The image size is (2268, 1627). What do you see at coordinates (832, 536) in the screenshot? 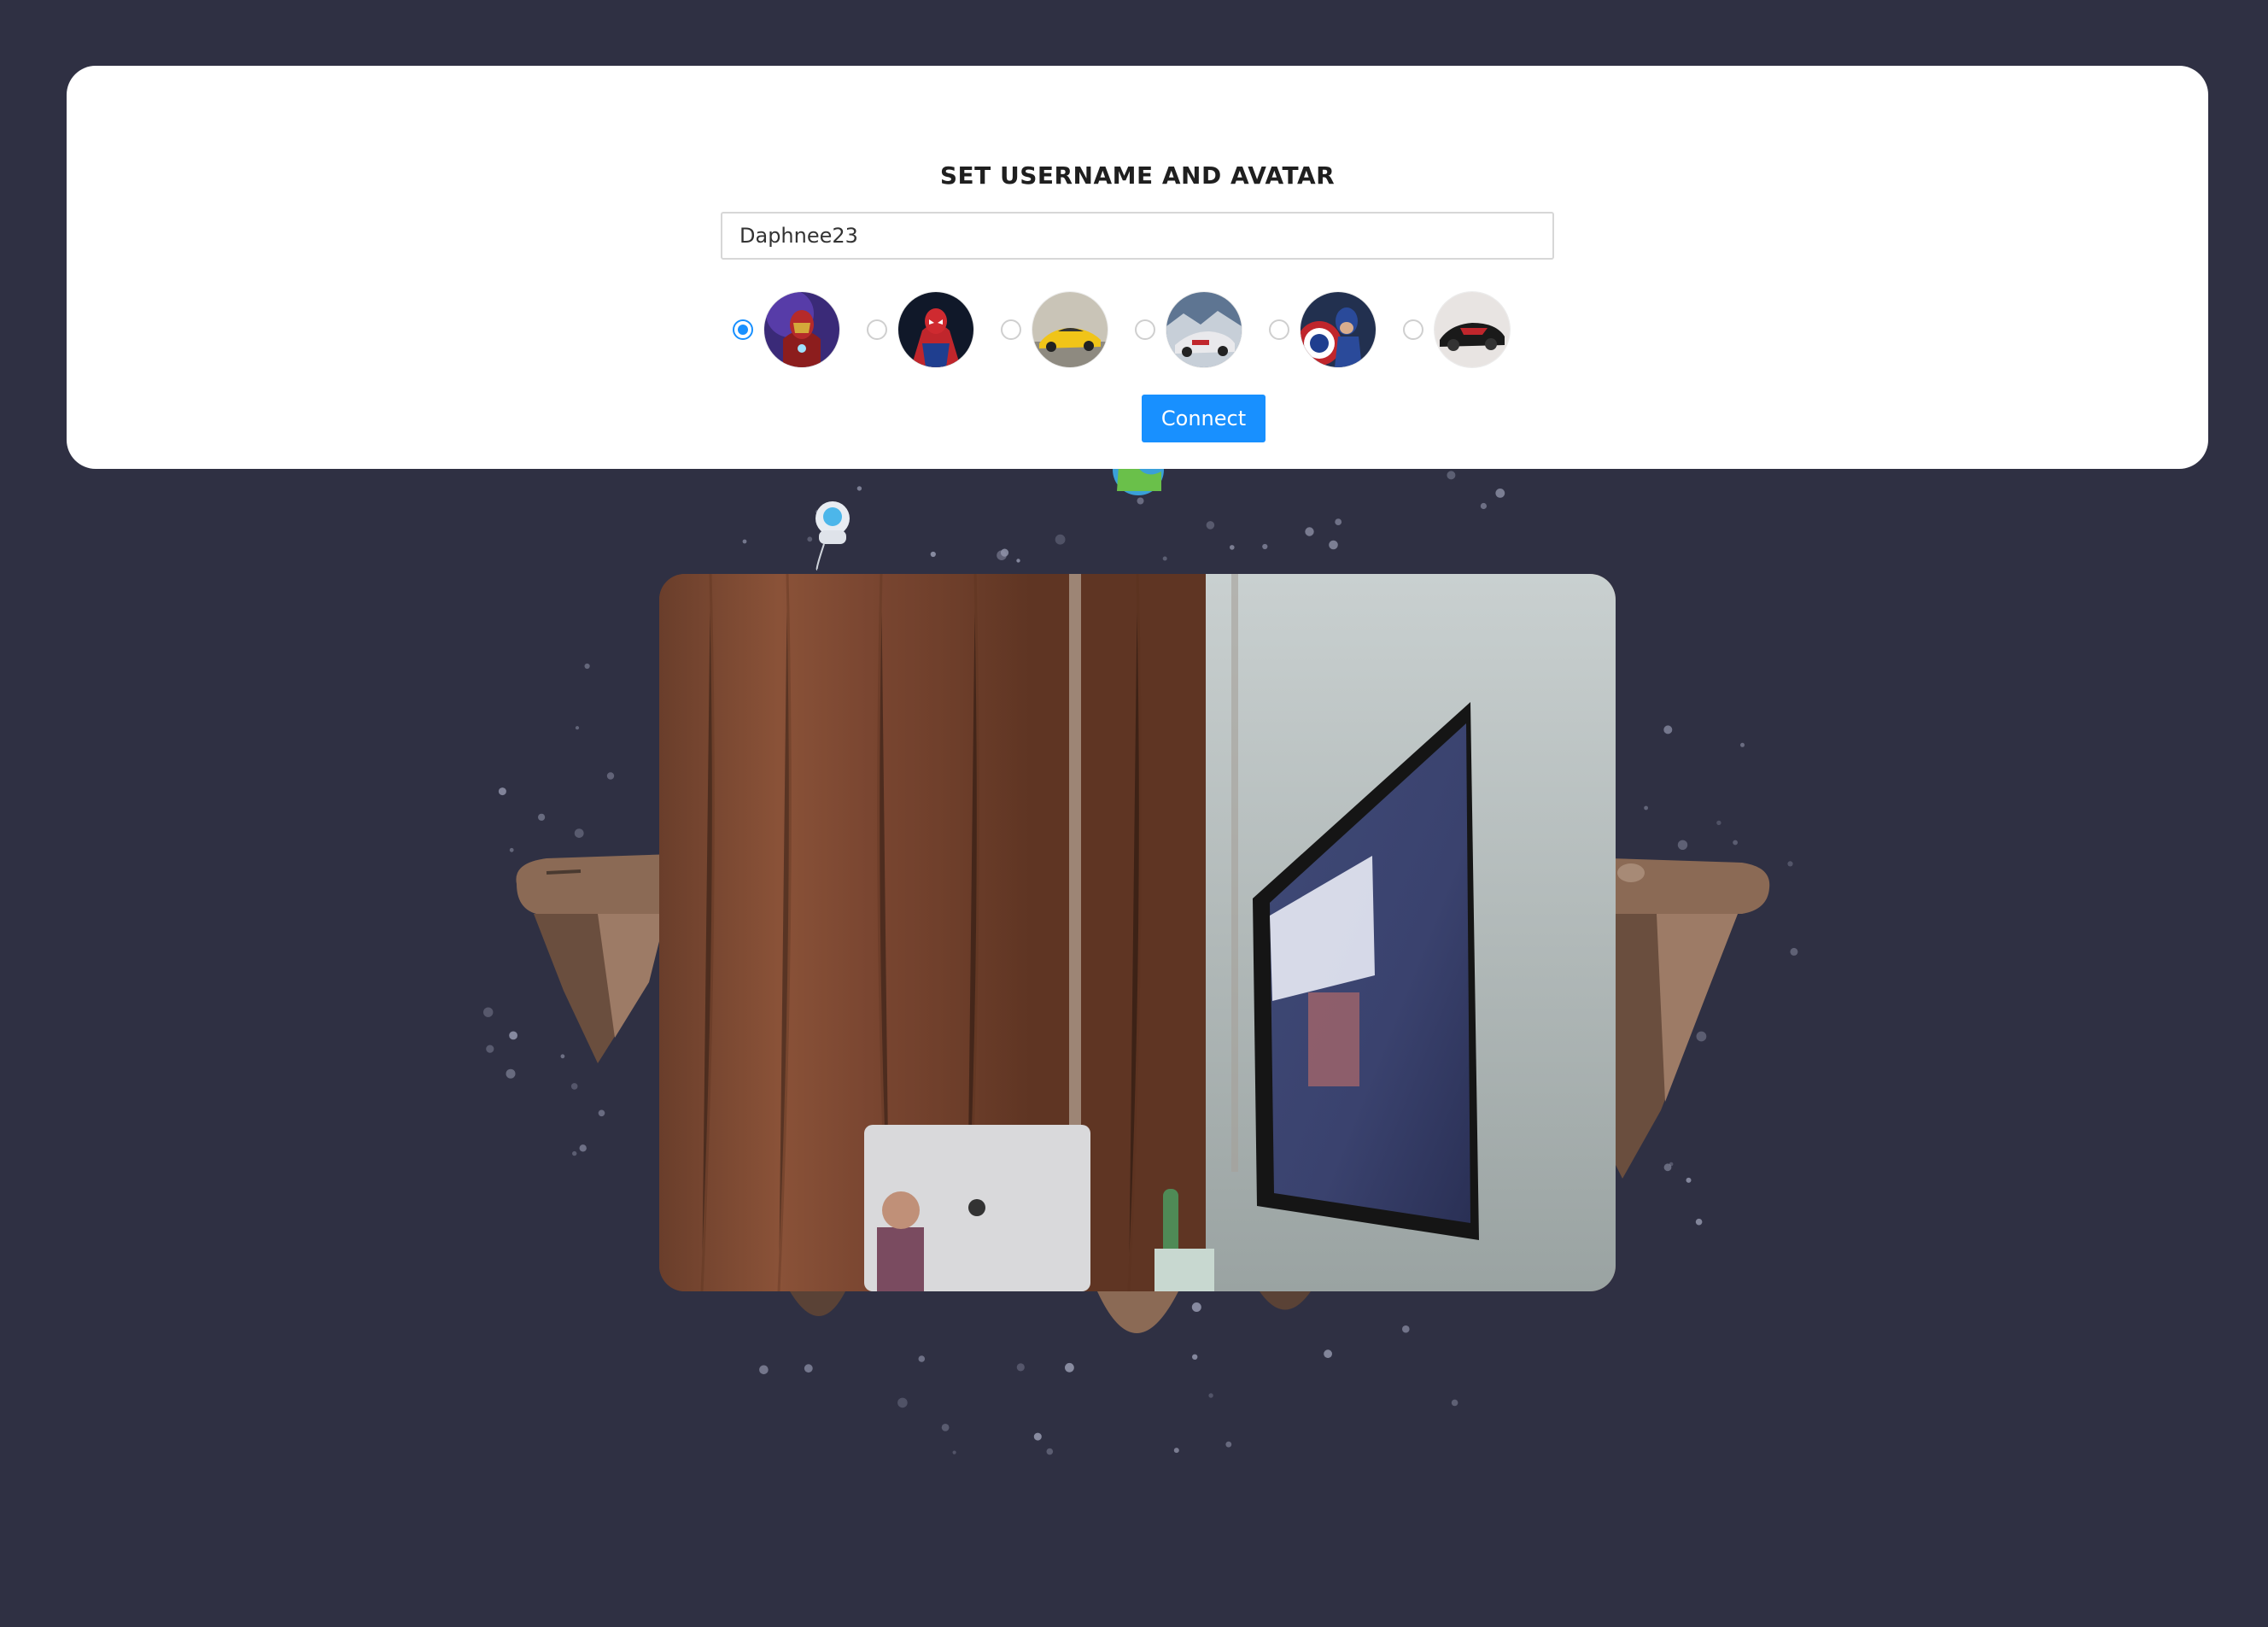
I see `astronaut-icon` at bounding box center [832, 536].